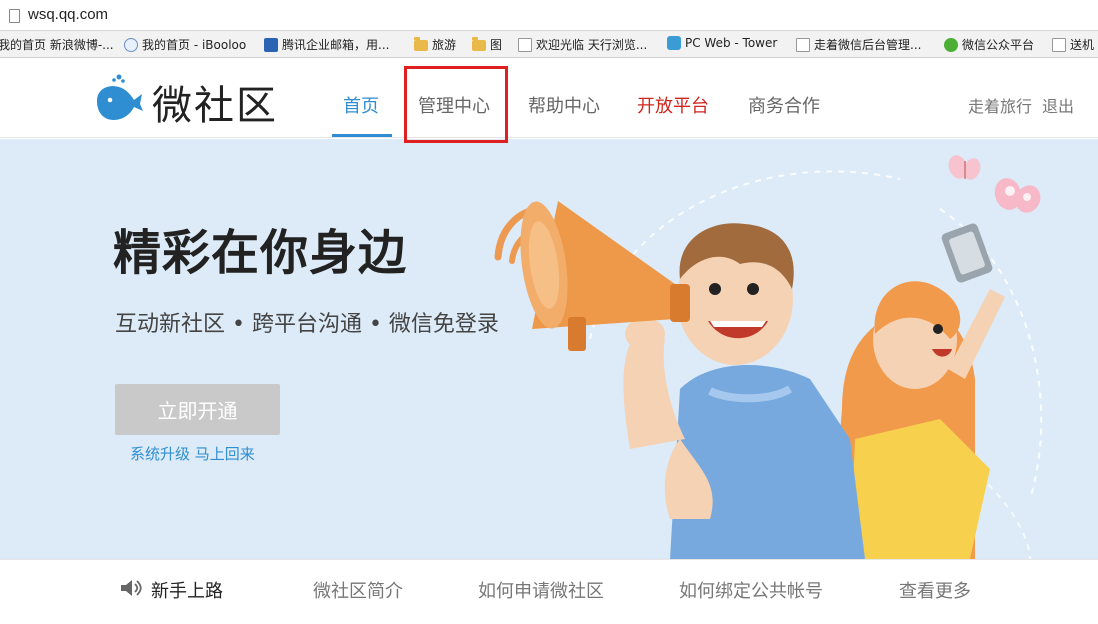 Image resolution: width=1098 pixels, height=624 pixels. I want to click on tower-icon, so click(674, 43).